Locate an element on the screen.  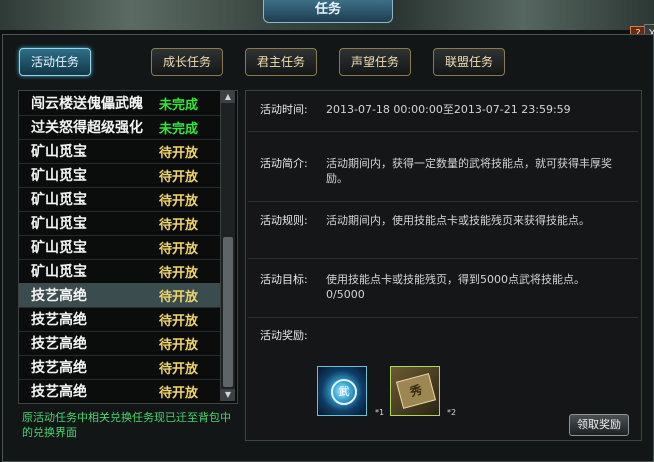
reward-1-count: *1 is located at coordinates (380, 412).